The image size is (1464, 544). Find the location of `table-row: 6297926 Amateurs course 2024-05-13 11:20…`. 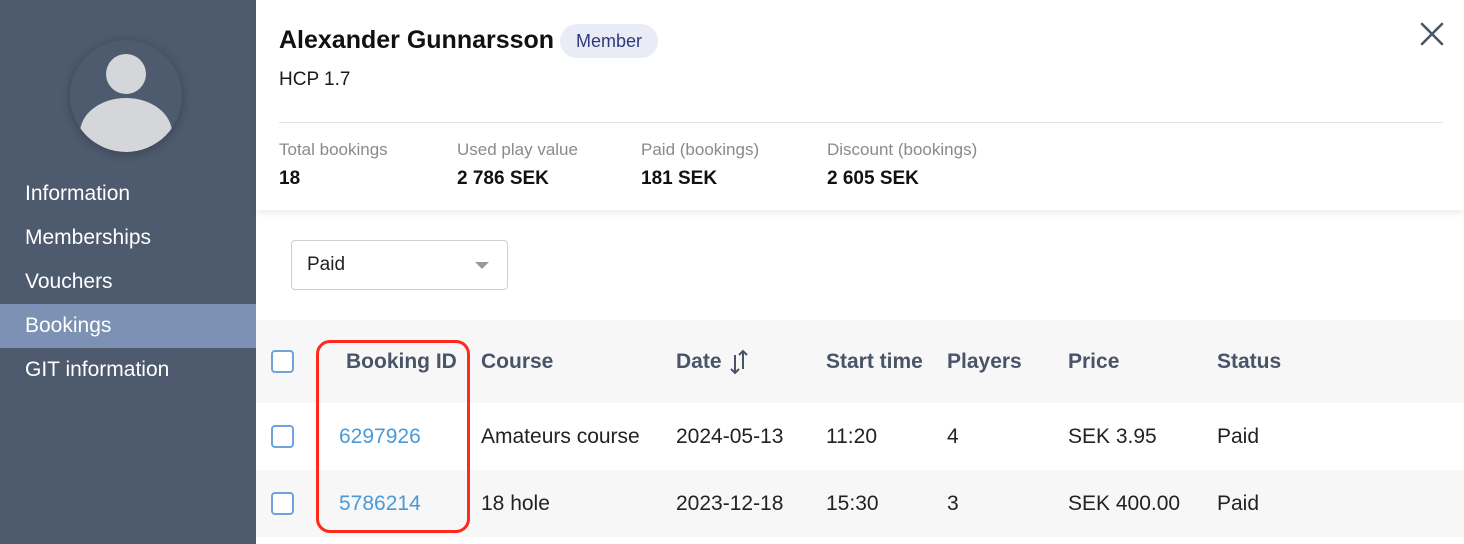

table-row: 6297926 Amateurs course 2024-05-13 11:20… is located at coordinates (860, 436).